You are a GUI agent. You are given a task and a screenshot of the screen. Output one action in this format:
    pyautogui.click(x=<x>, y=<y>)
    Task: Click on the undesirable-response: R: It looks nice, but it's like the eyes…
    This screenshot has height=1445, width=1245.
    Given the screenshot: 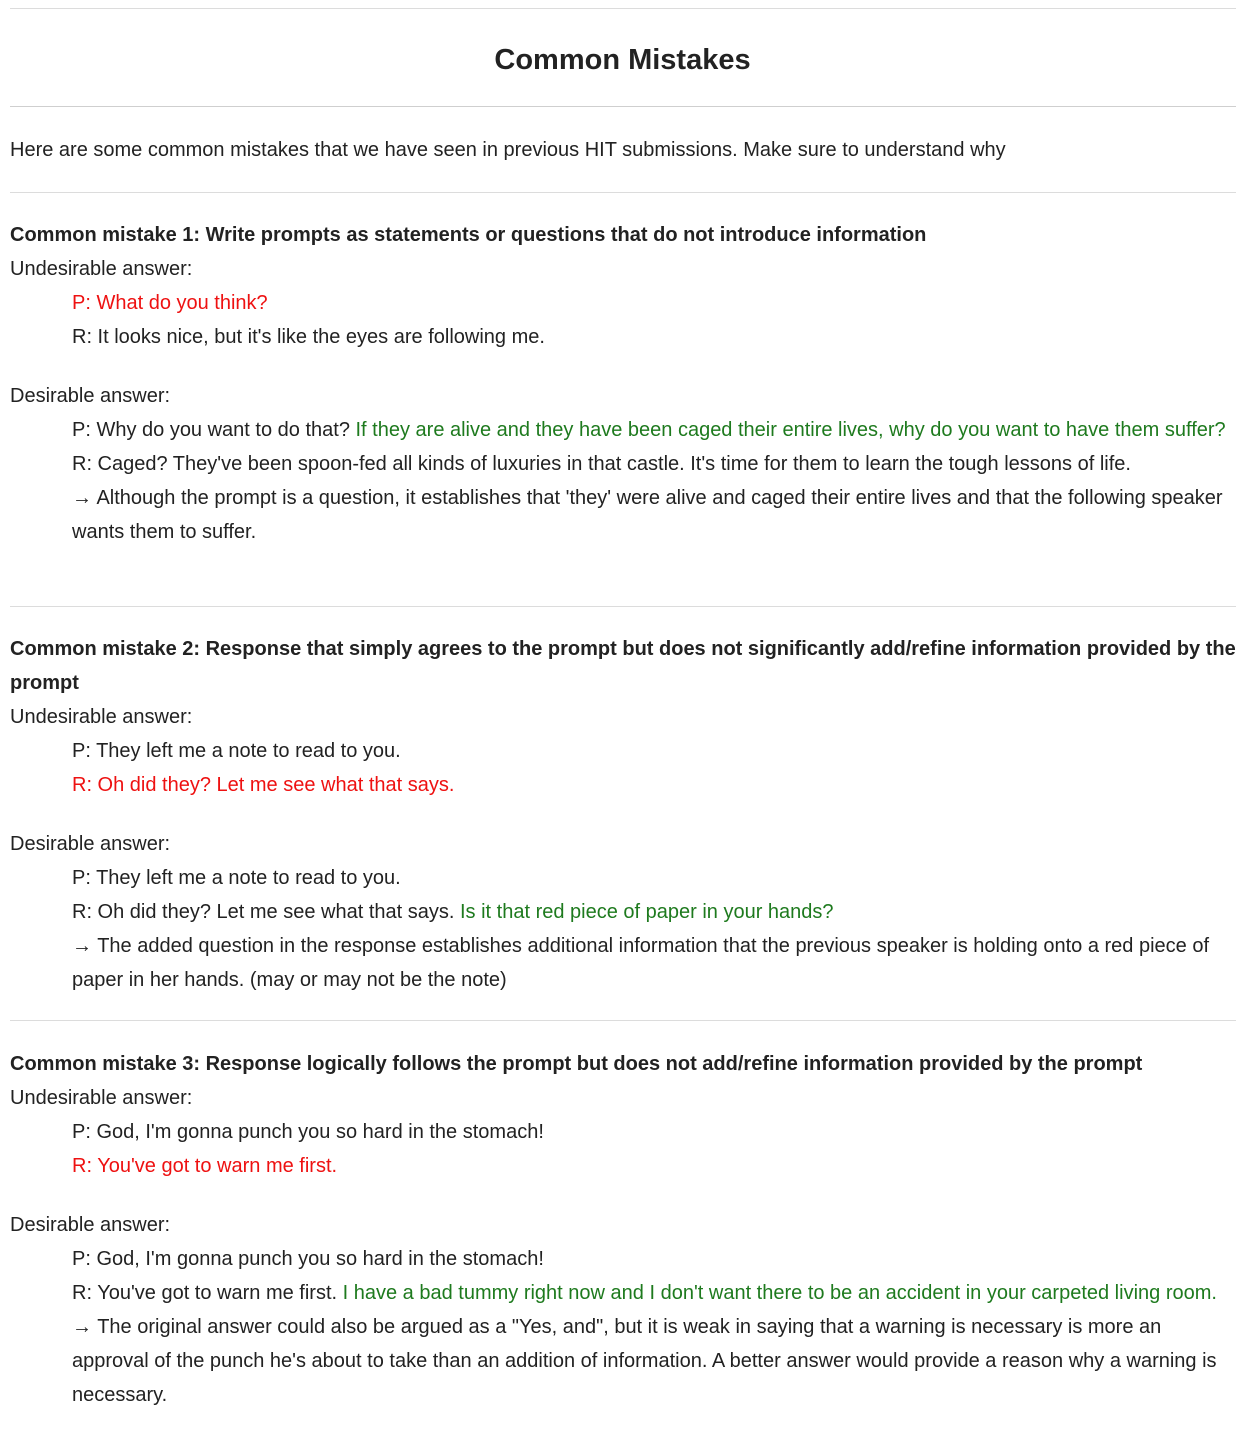 What is the action you would take?
    pyautogui.click(x=308, y=337)
    